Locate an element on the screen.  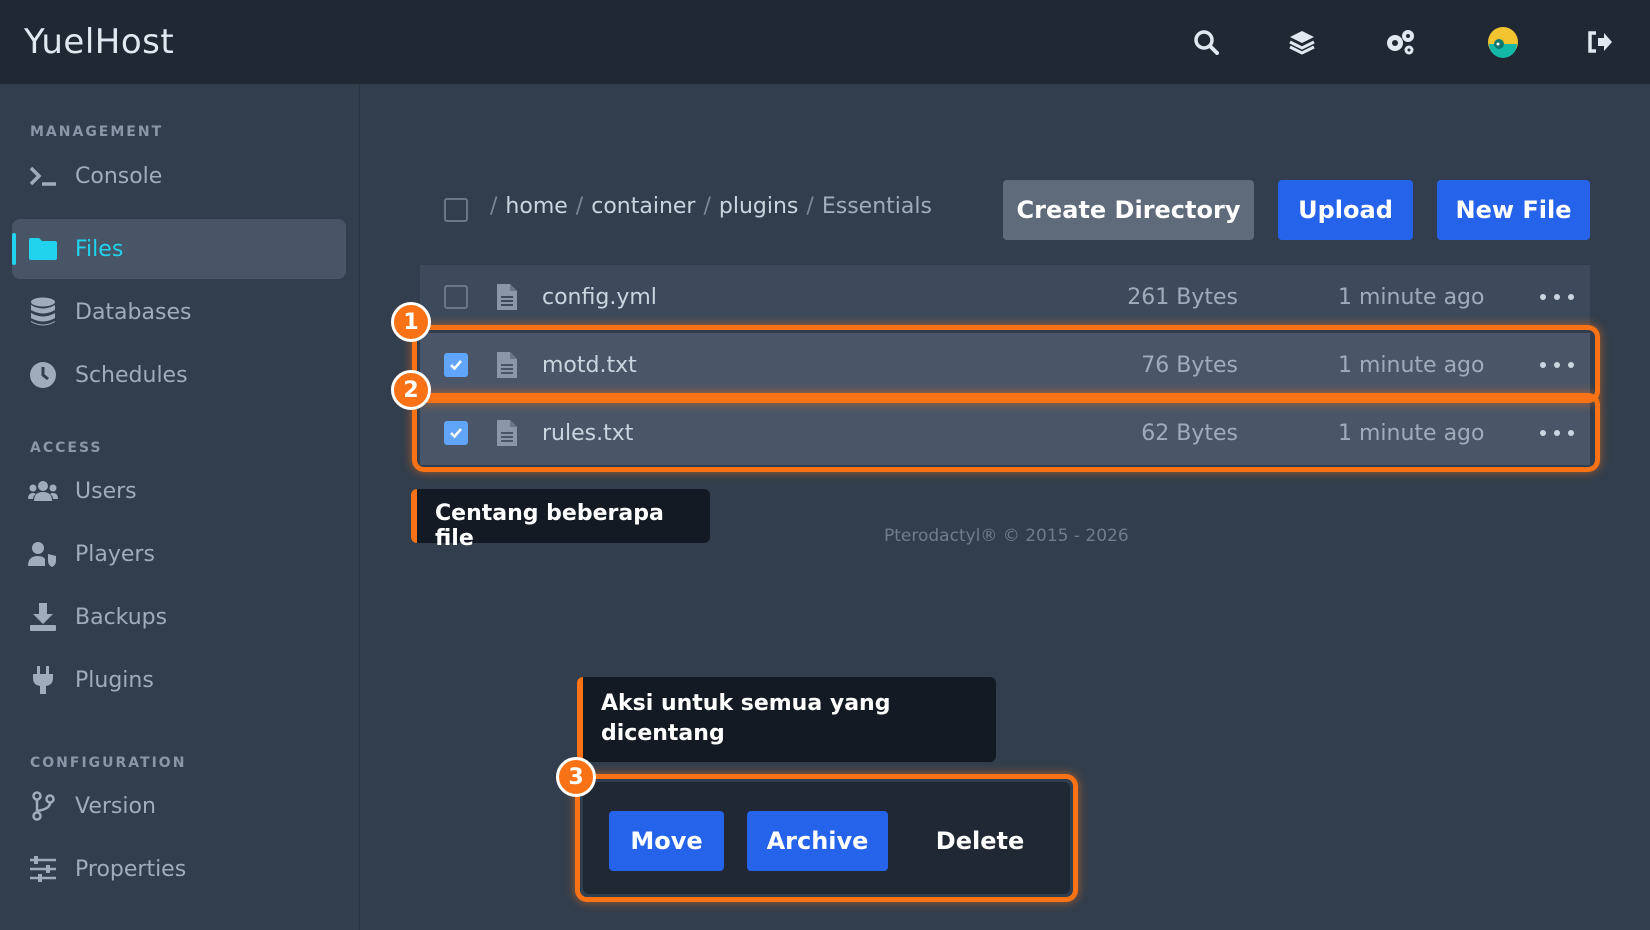
sidebar-item-properties: Properties is located at coordinates (179, 869).